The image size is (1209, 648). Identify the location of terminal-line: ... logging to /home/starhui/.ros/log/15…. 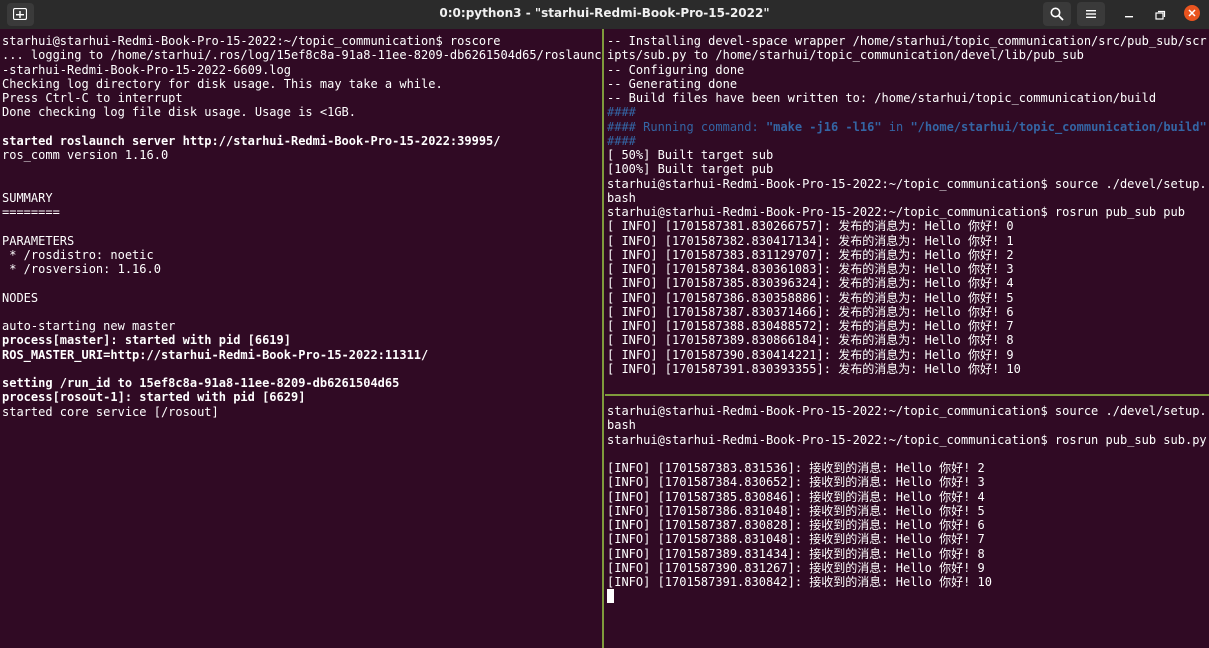
(302, 55).